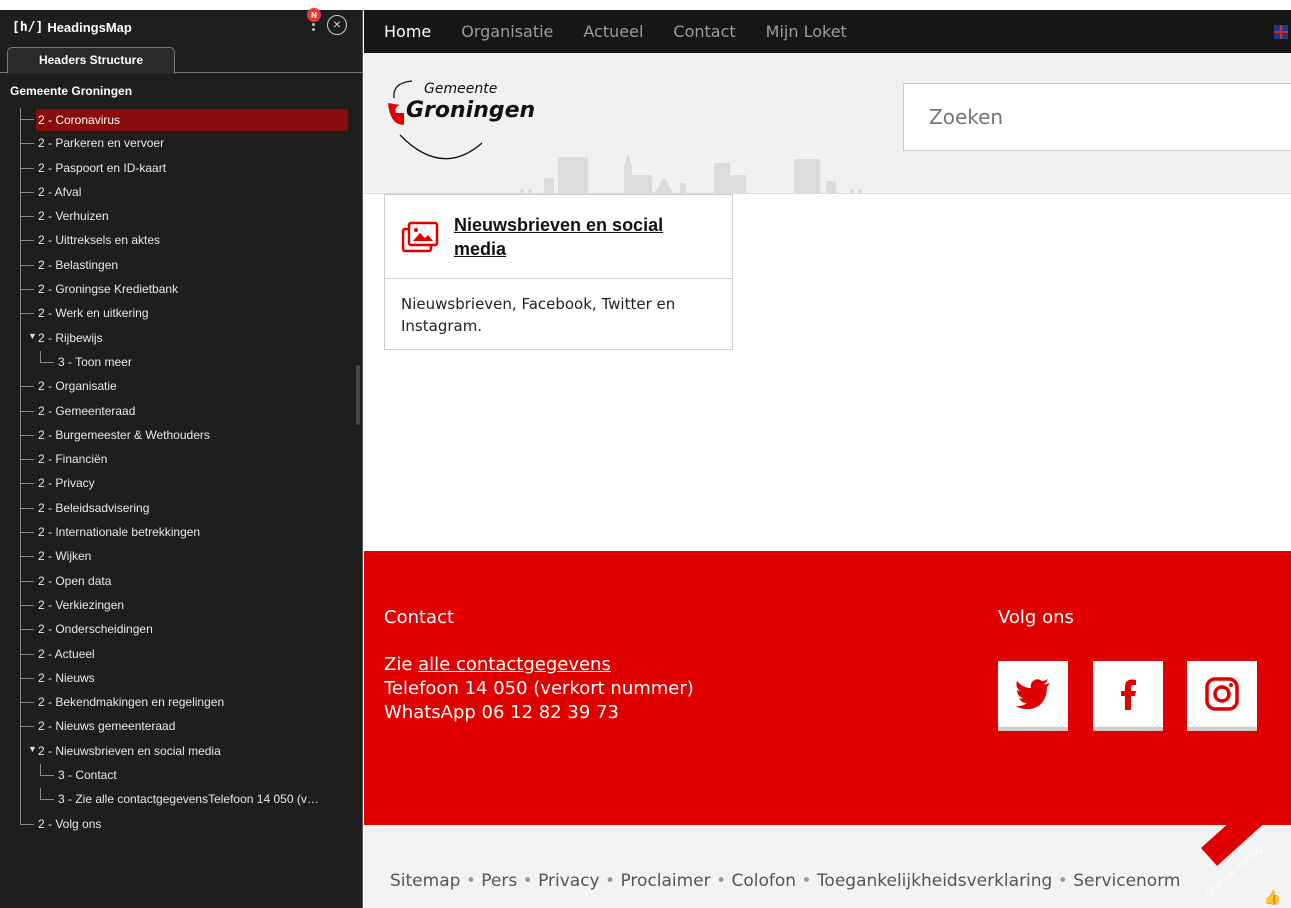 This screenshot has width=1291, height=908. I want to click on contact-link: alle contactgegevens, so click(514, 664).